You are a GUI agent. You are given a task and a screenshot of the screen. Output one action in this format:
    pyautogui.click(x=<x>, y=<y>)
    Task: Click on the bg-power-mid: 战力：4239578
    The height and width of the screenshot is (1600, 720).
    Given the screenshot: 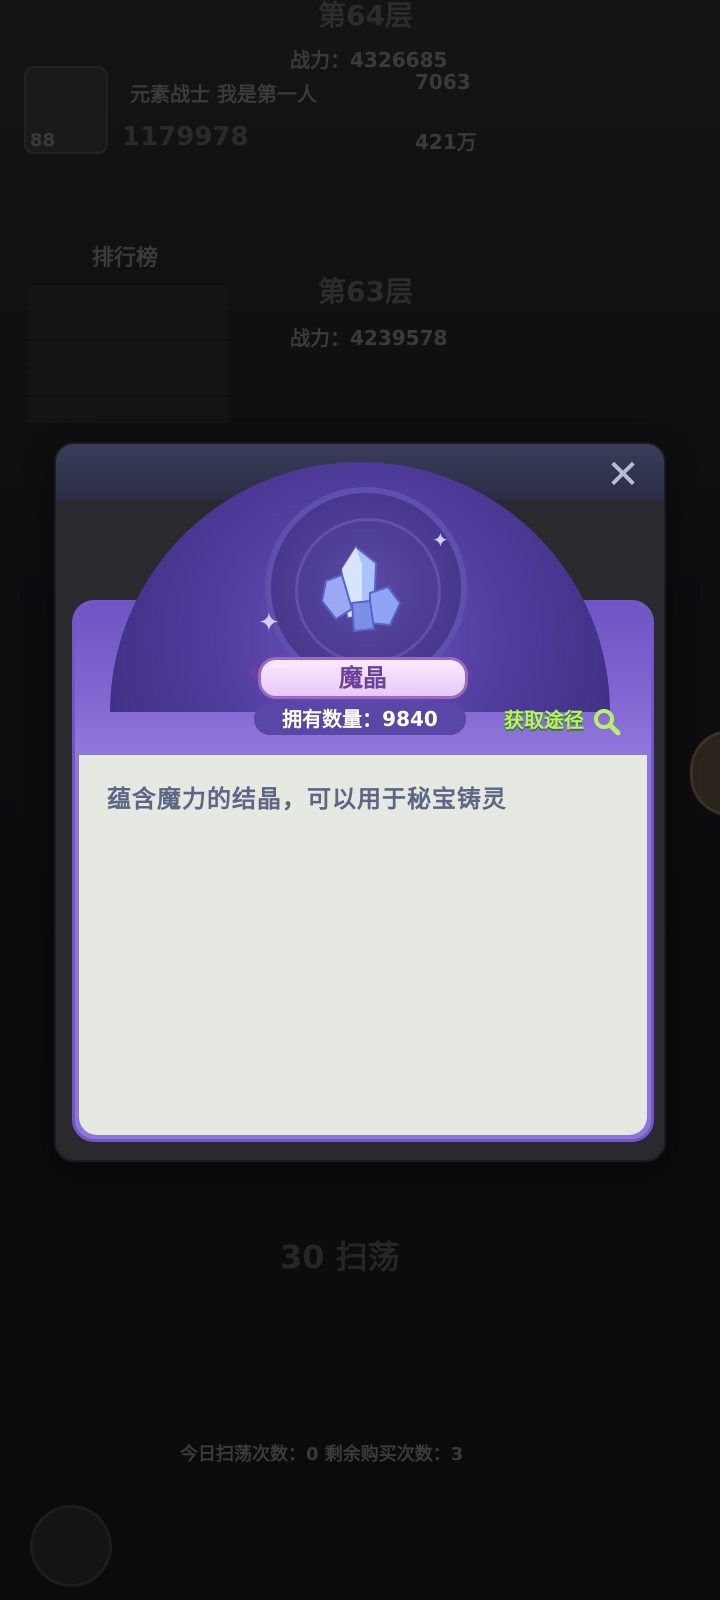 What is the action you would take?
    pyautogui.click(x=369, y=338)
    